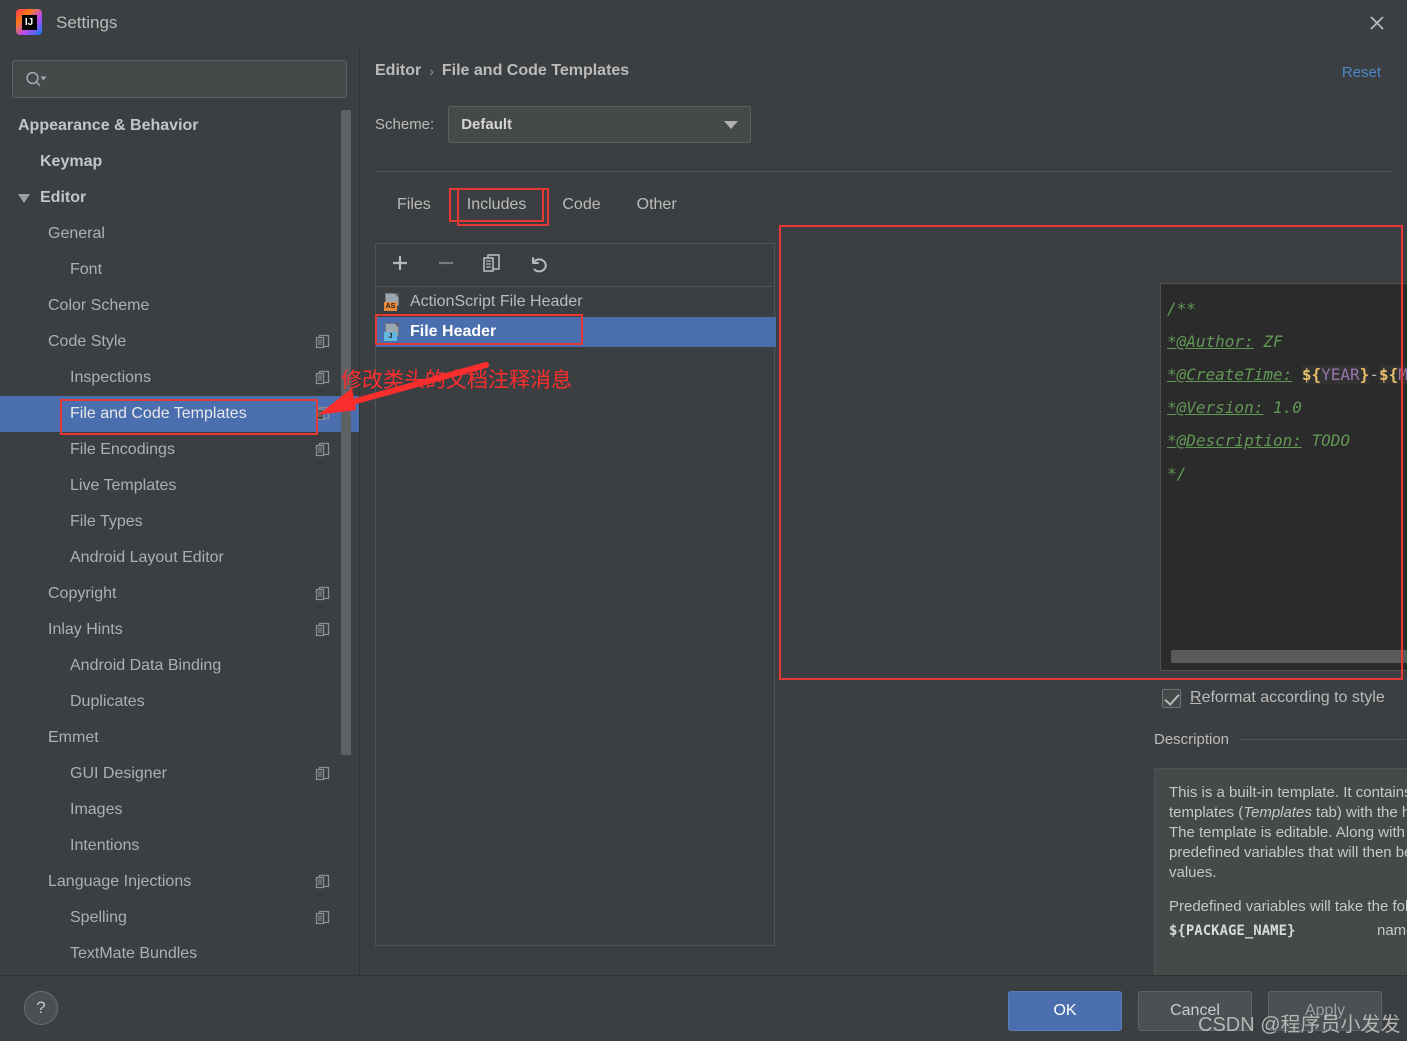 This screenshot has width=1407, height=1041. What do you see at coordinates (179, 630) in the screenshot?
I see `sidebar-item-inlay-hints: Inlay Hints` at bounding box center [179, 630].